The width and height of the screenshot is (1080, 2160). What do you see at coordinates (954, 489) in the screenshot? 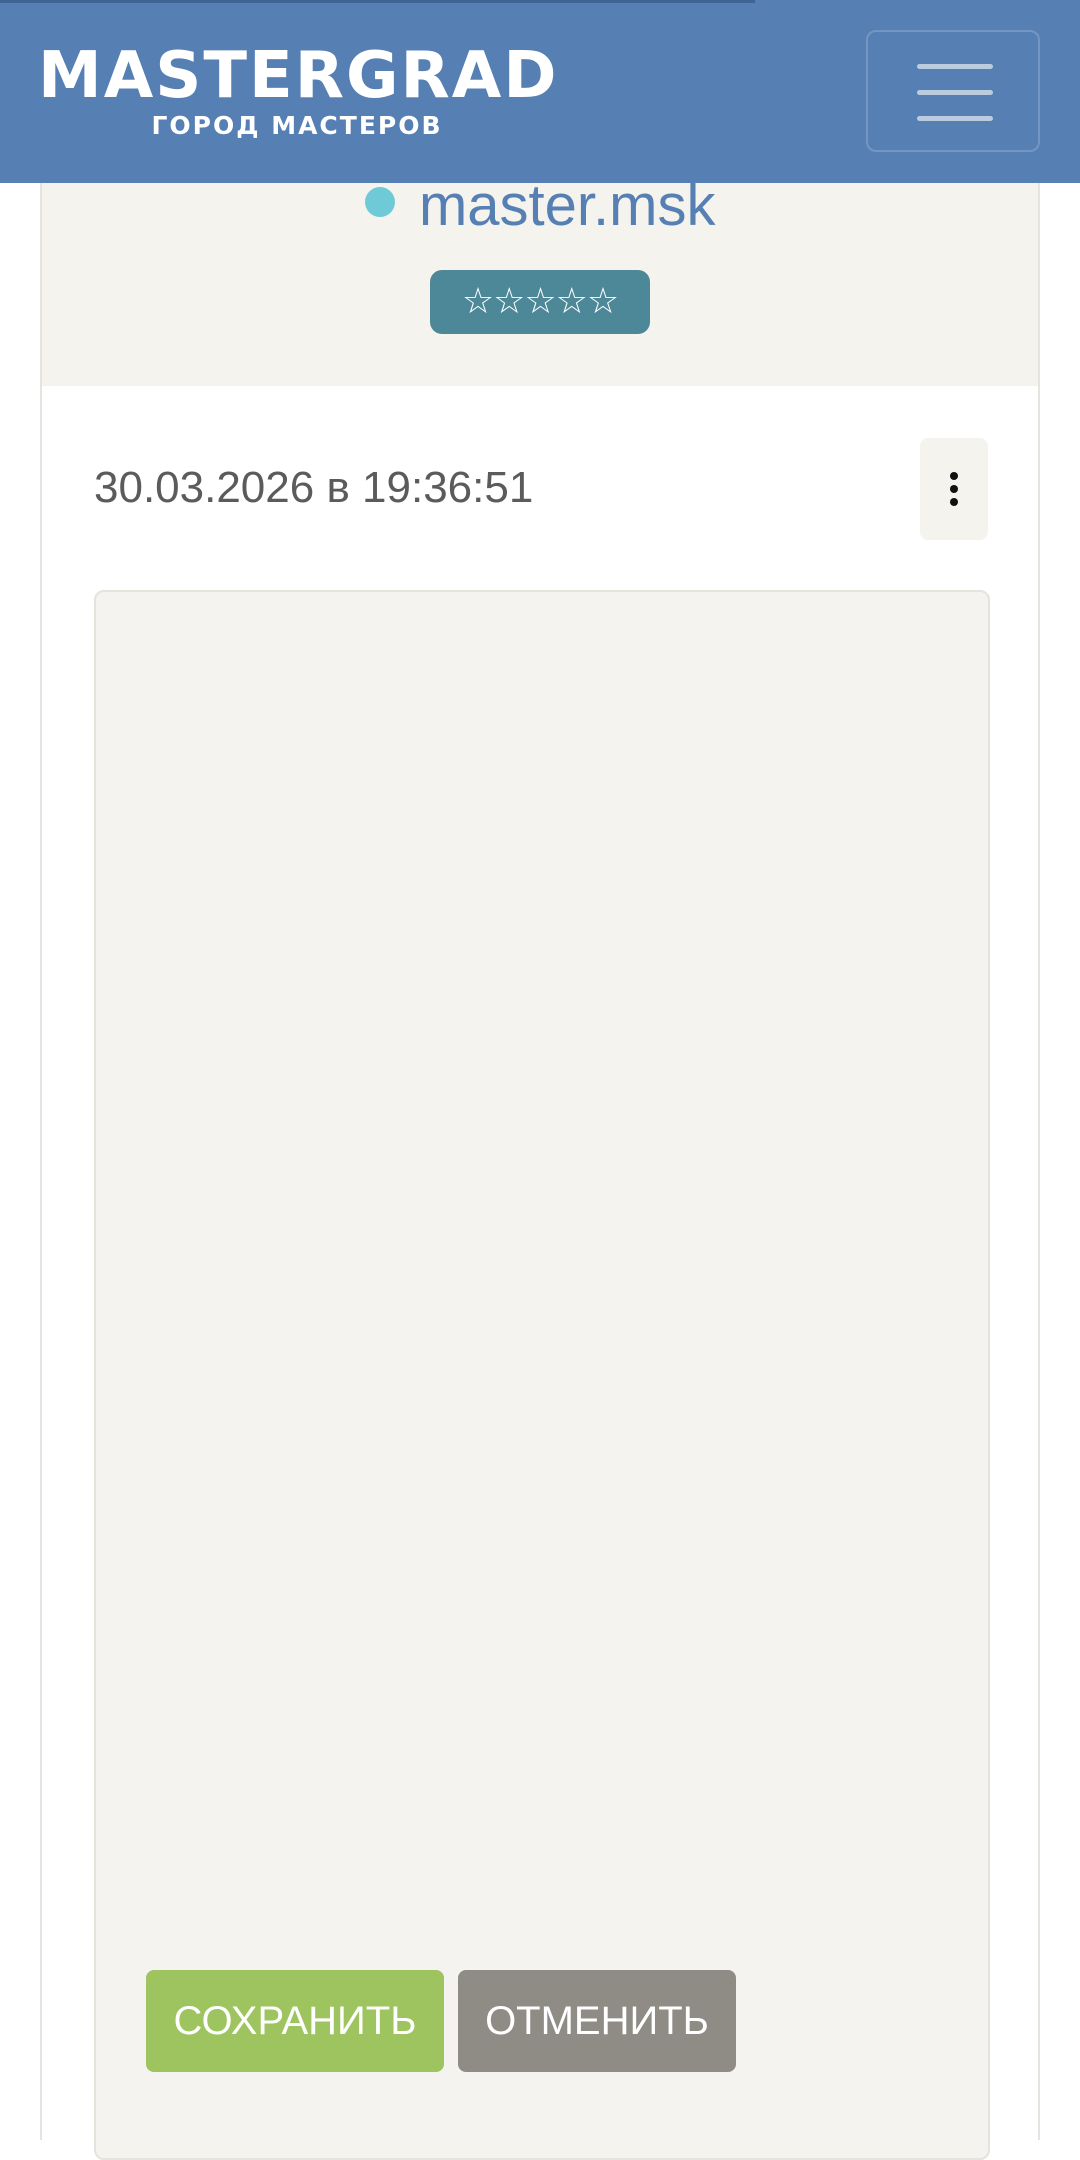
I see `post-more-options-button` at bounding box center [954, 489].